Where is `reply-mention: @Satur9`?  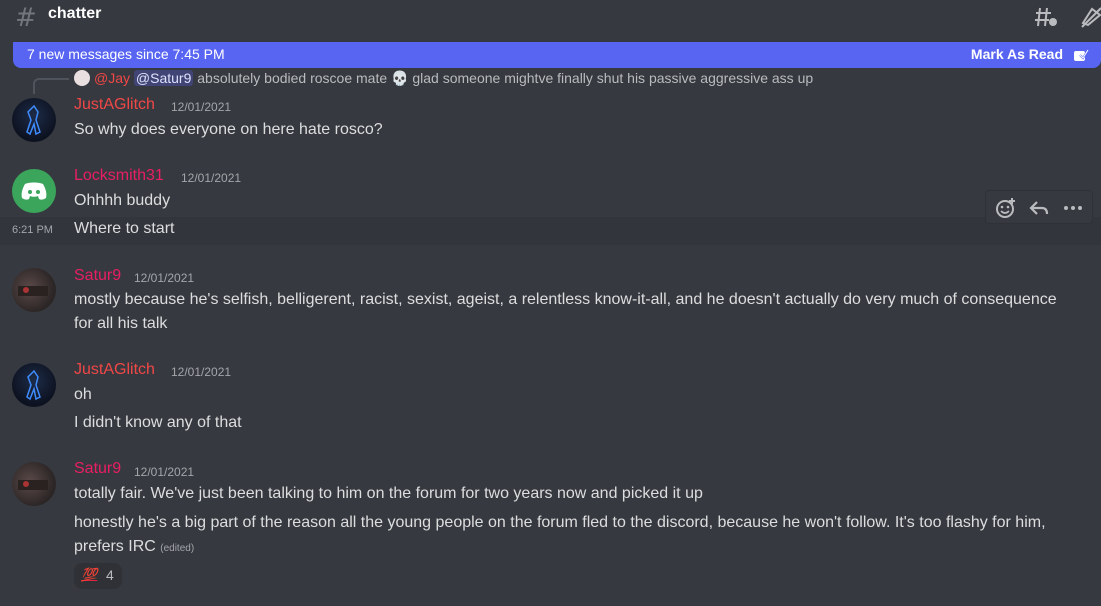
reply-mention: @Satur9 is located at coordinates (163, 78).